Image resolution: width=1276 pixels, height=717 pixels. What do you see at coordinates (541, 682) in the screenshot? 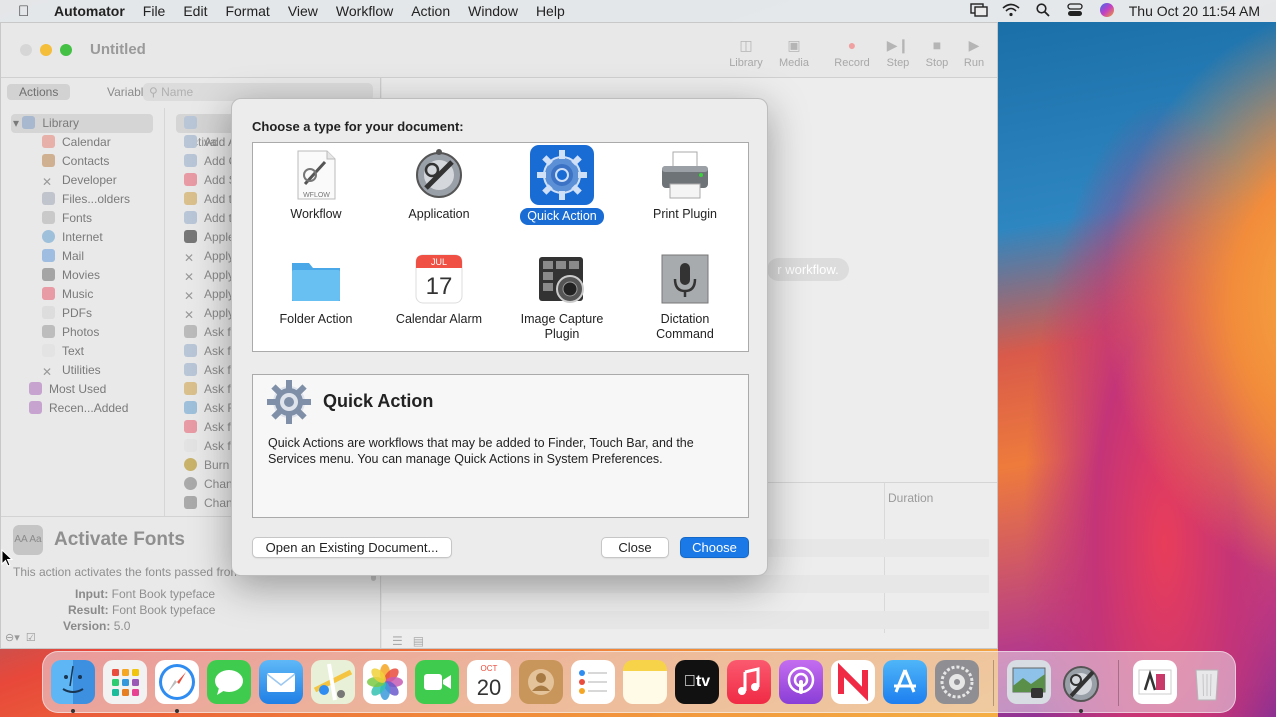
I see `contacts-icon` at bounding box center [541, 682].